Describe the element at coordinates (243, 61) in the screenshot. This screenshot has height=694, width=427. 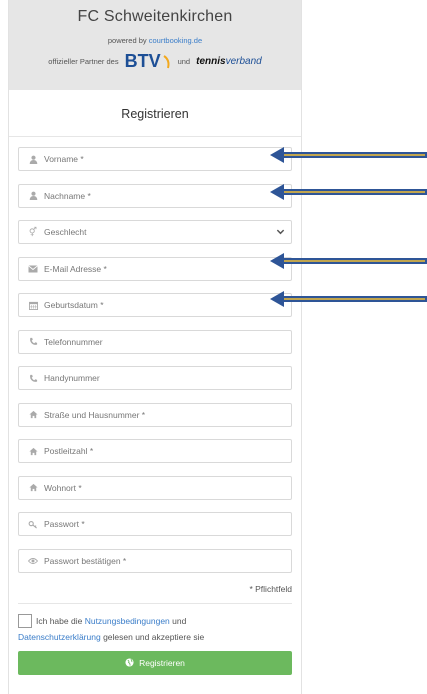
I see `tennis-logo-rest: verband` at that location.